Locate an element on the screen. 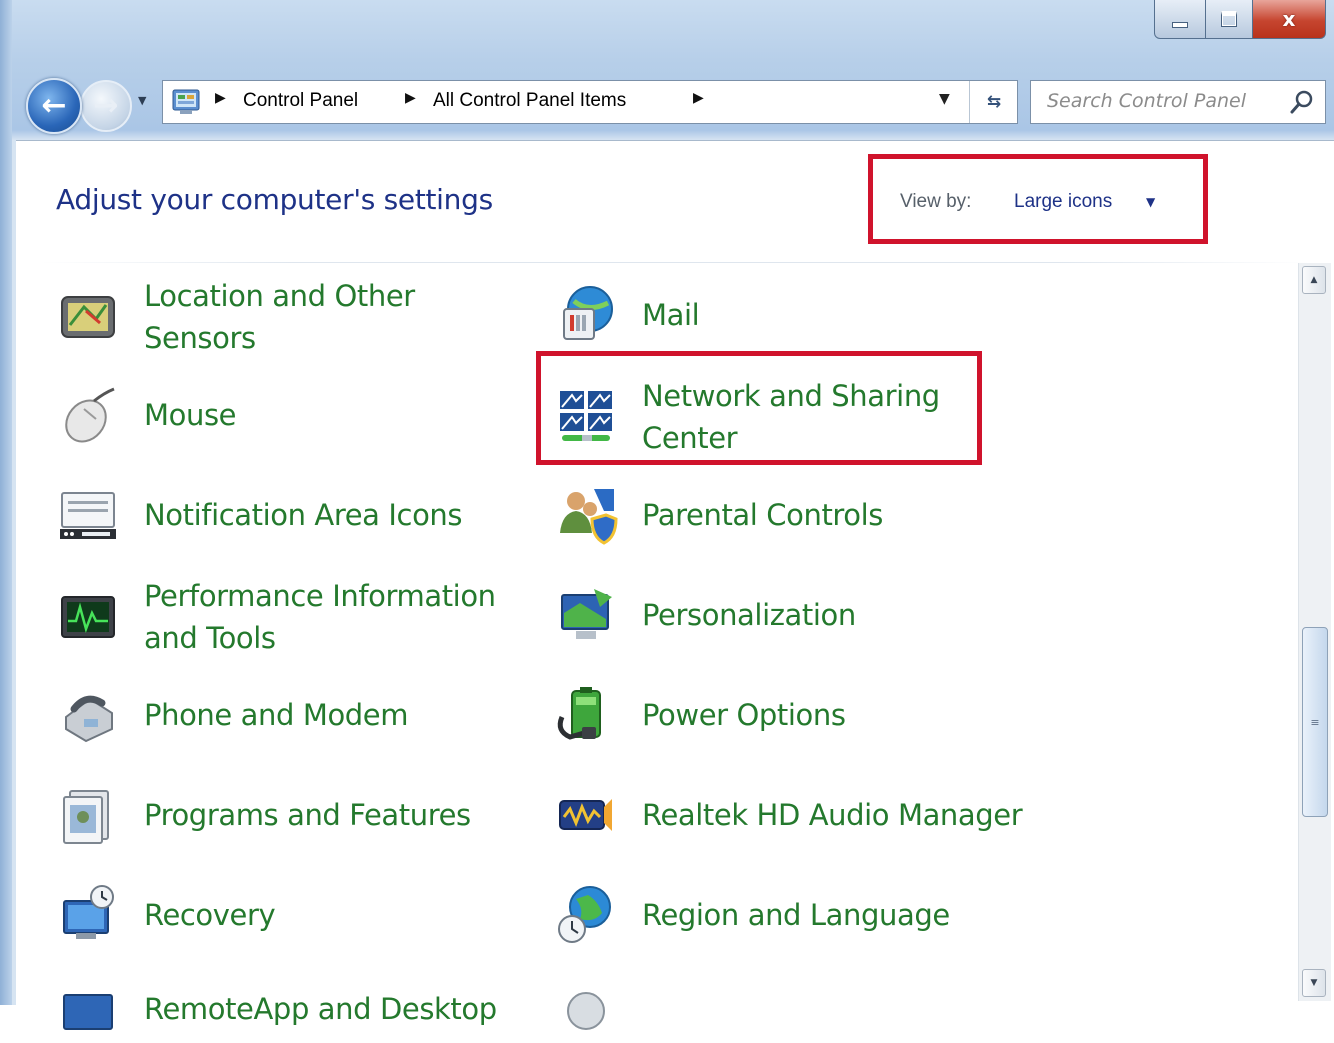 The width and height of the screenshot is (1334, 1043). recovery-icon is located at coordinates (88, 915).